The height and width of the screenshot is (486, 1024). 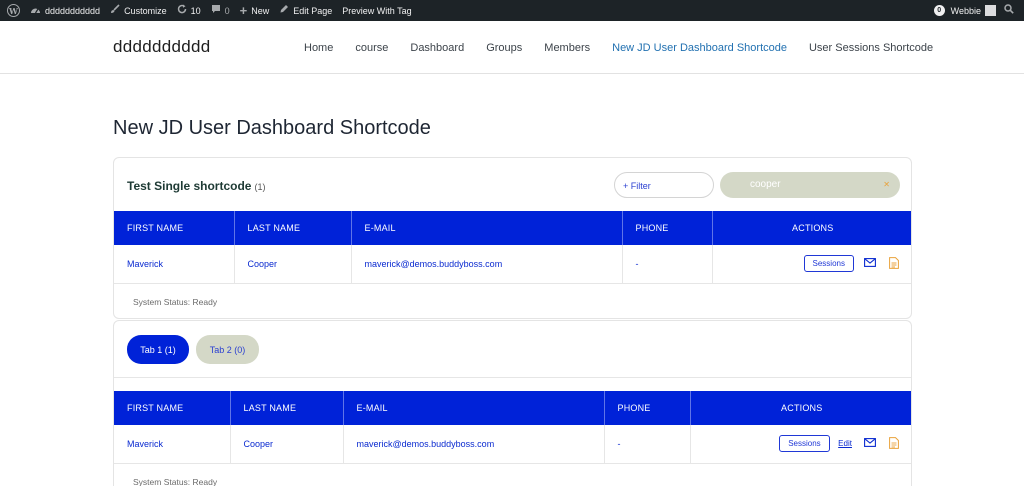 I want to click on nav-item-user-sessions-shortcode: User Sessions Shortcode, so click(x=871, y=48).